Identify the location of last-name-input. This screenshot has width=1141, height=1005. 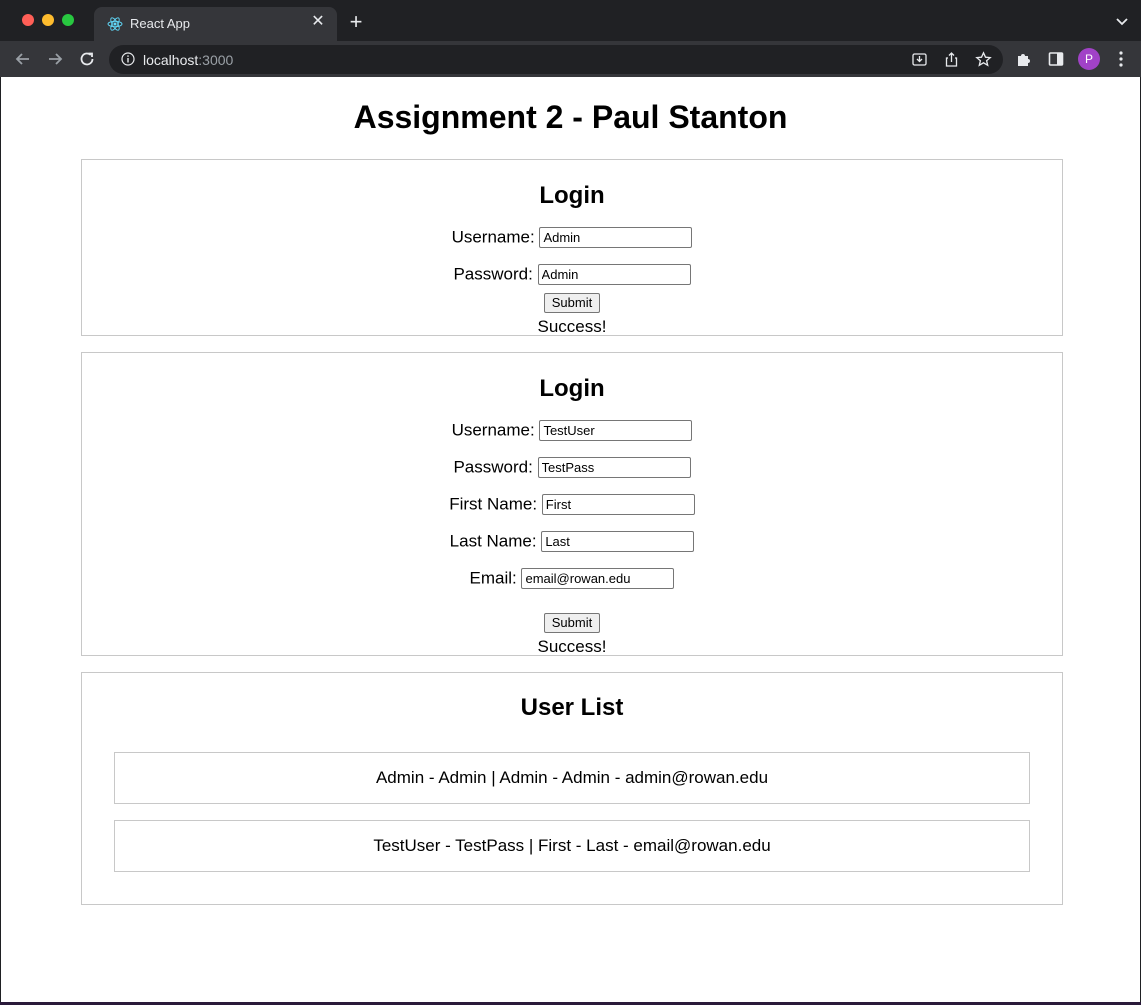
(618, 542).